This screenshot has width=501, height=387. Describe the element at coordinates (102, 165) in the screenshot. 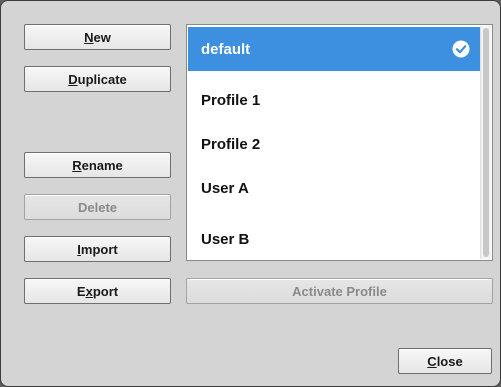

I see `rename-label-rest: ename` at that location.